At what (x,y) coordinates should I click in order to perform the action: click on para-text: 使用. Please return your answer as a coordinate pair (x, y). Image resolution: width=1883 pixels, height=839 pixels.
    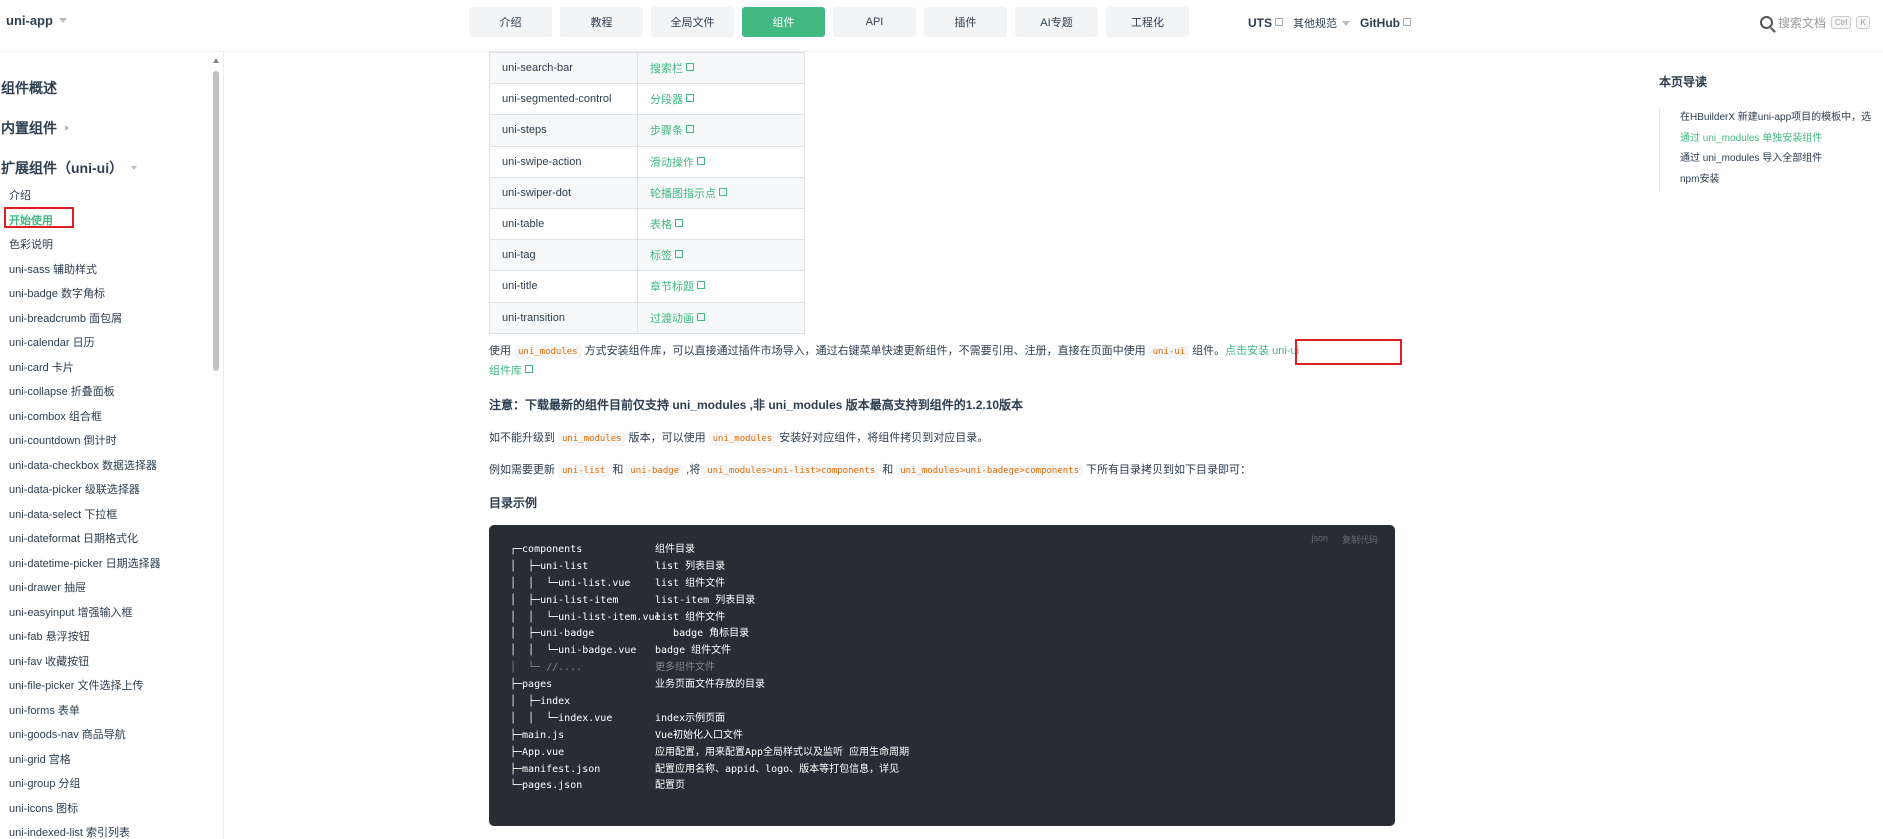
    Looking at the image, I should click on (500, 351).